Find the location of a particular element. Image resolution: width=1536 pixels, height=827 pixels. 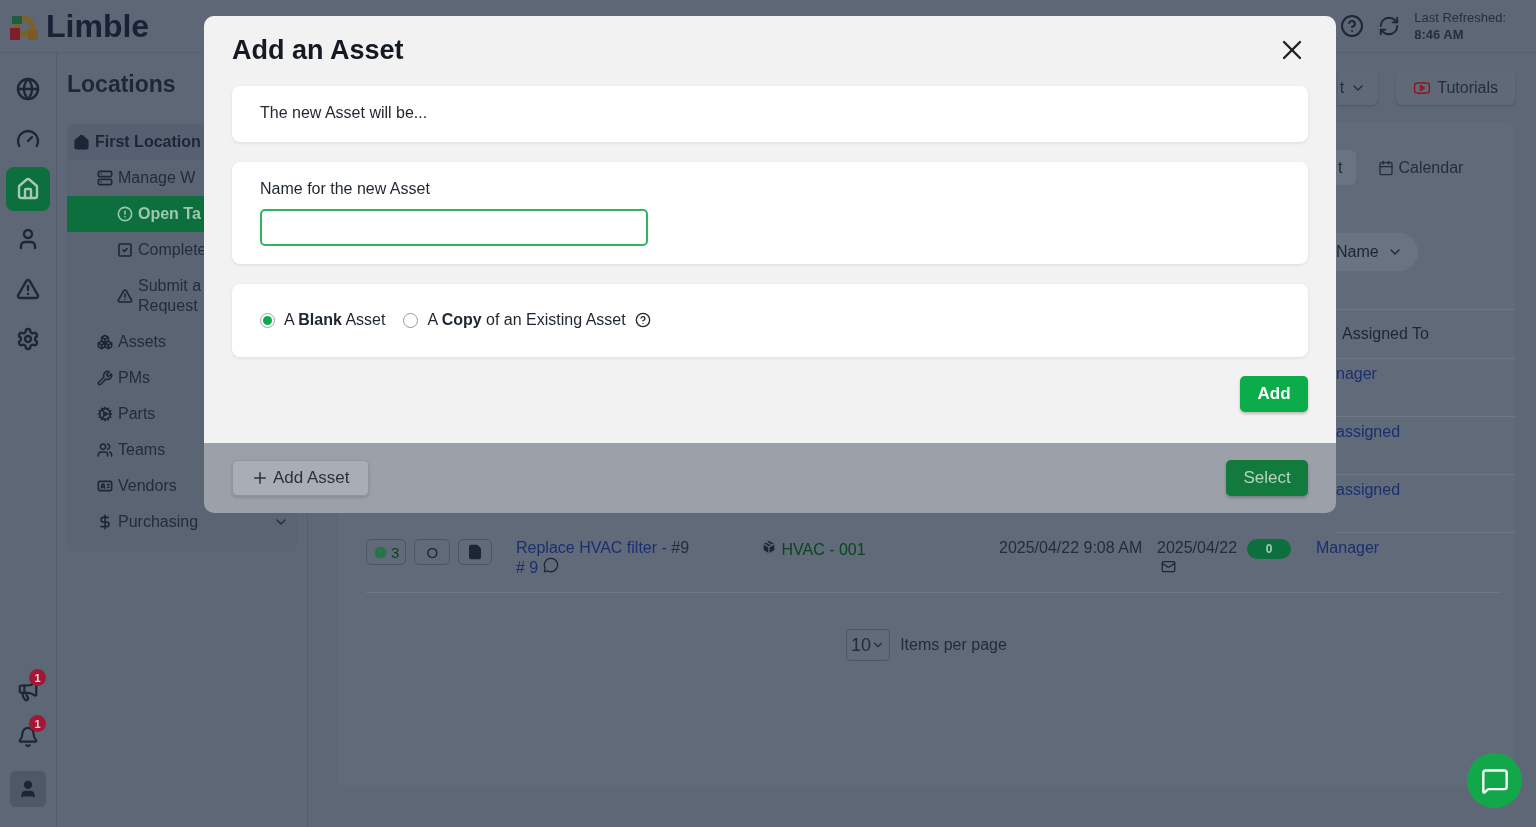

avatar is located at coordinates (28, 789).